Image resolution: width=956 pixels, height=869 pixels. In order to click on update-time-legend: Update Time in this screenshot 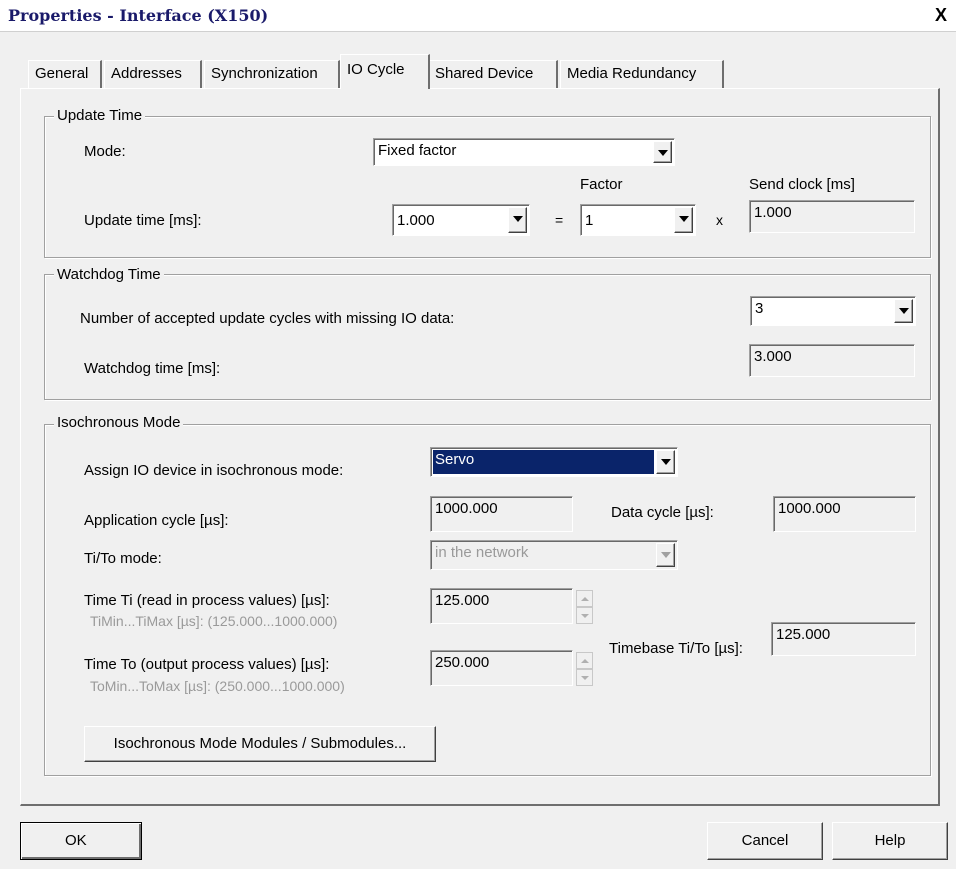, I will do `click(100, 115)`.